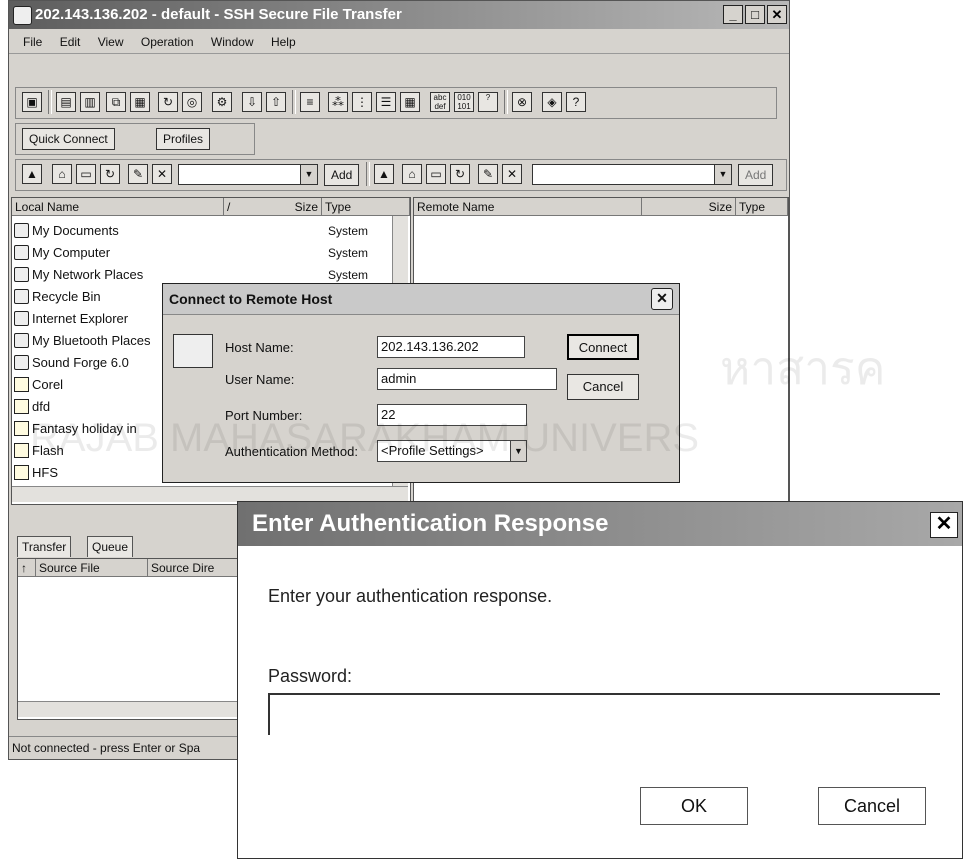 This screenshot has width=963, height=859. I want to click on local-new-folder-icon: ▭, so click(86, 174).